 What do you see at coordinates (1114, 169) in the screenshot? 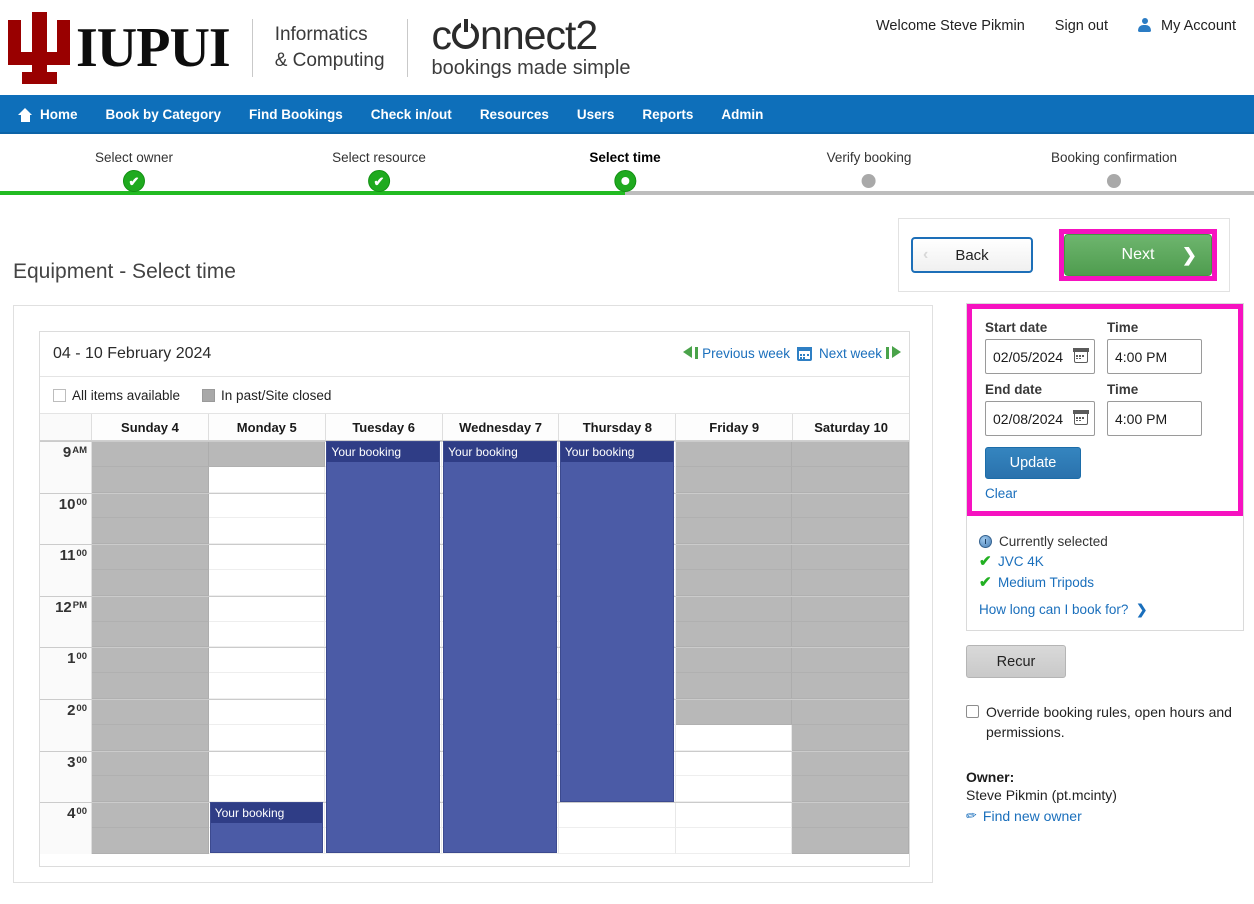
I see `step-booking-confirmation: Booking confirmation` at bounding box center [1114, 169].